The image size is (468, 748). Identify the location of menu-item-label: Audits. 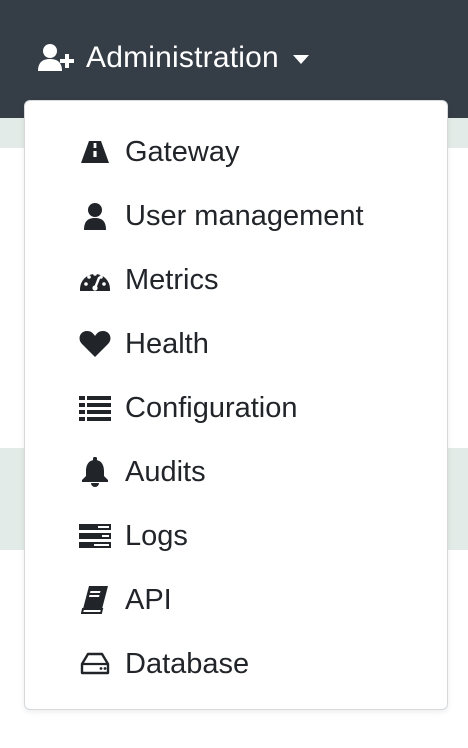
(165, 472).